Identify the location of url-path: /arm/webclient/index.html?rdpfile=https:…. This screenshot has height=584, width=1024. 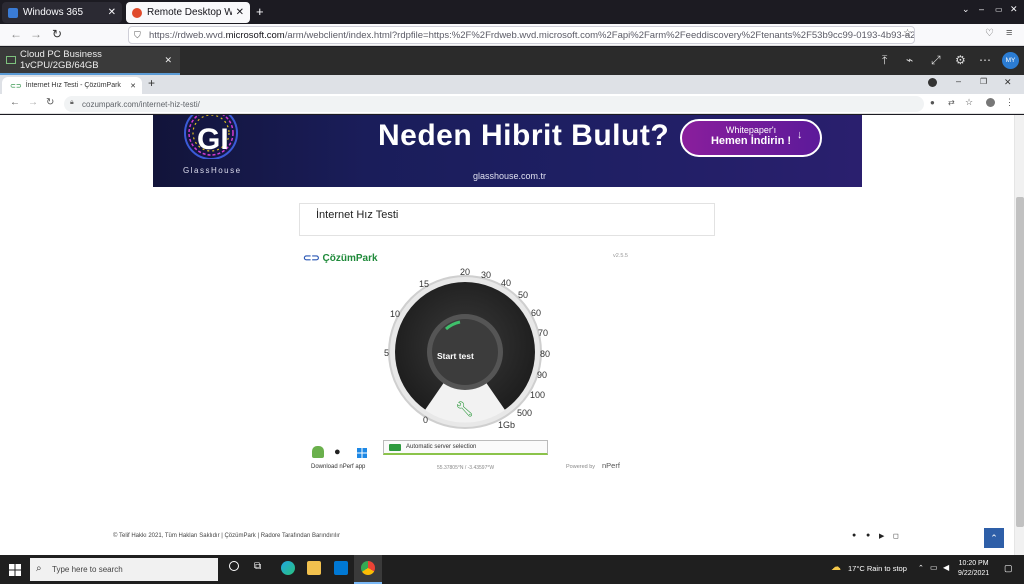
(599, 35).